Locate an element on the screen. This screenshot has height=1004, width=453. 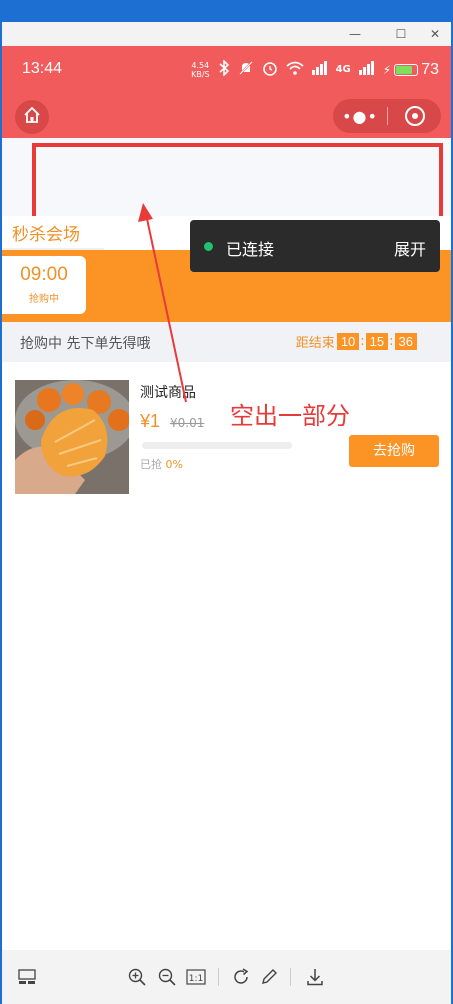
battery-level: 73 is located at coordinates (430, 69).